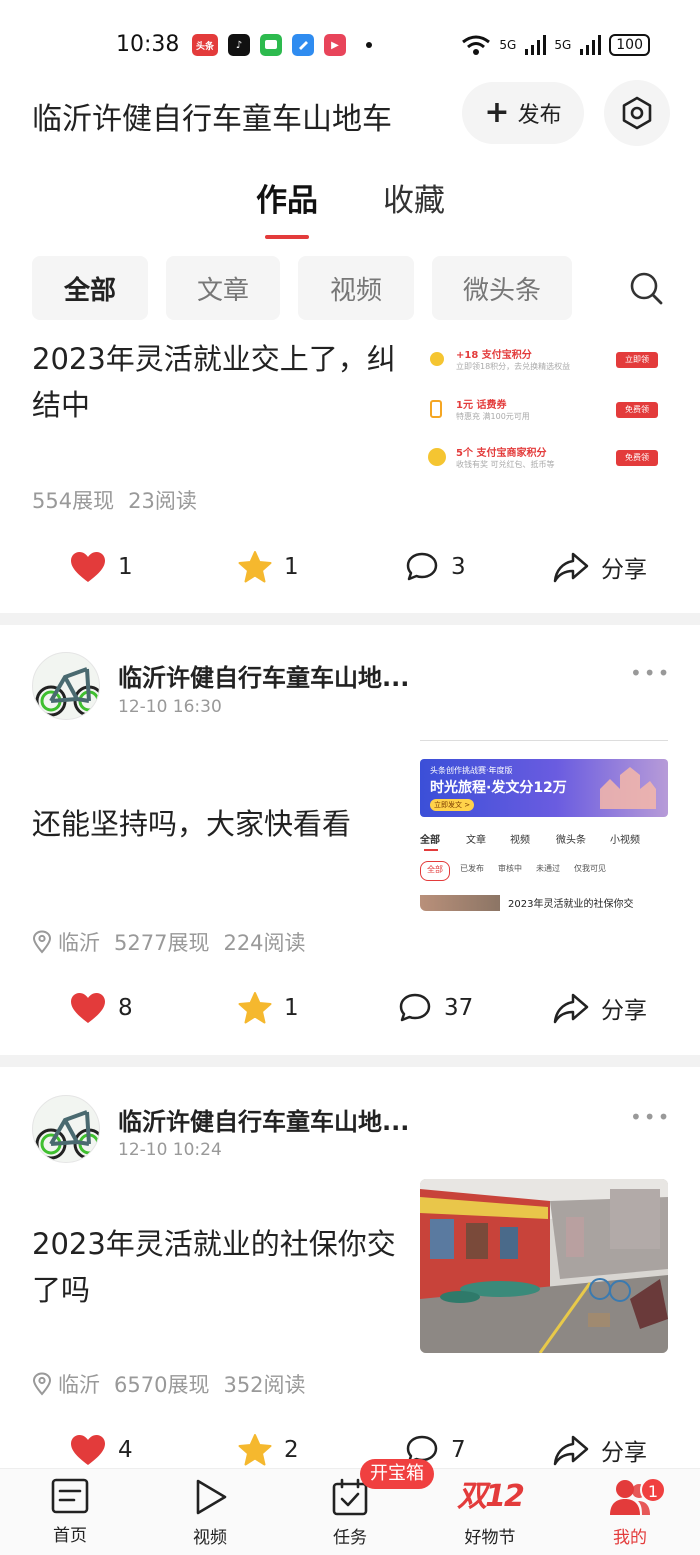  Describe the element at coordinates (471, 770) in the screenshot. I see `banner-small-text: 头条创作挑战赛·年度版` at that location.